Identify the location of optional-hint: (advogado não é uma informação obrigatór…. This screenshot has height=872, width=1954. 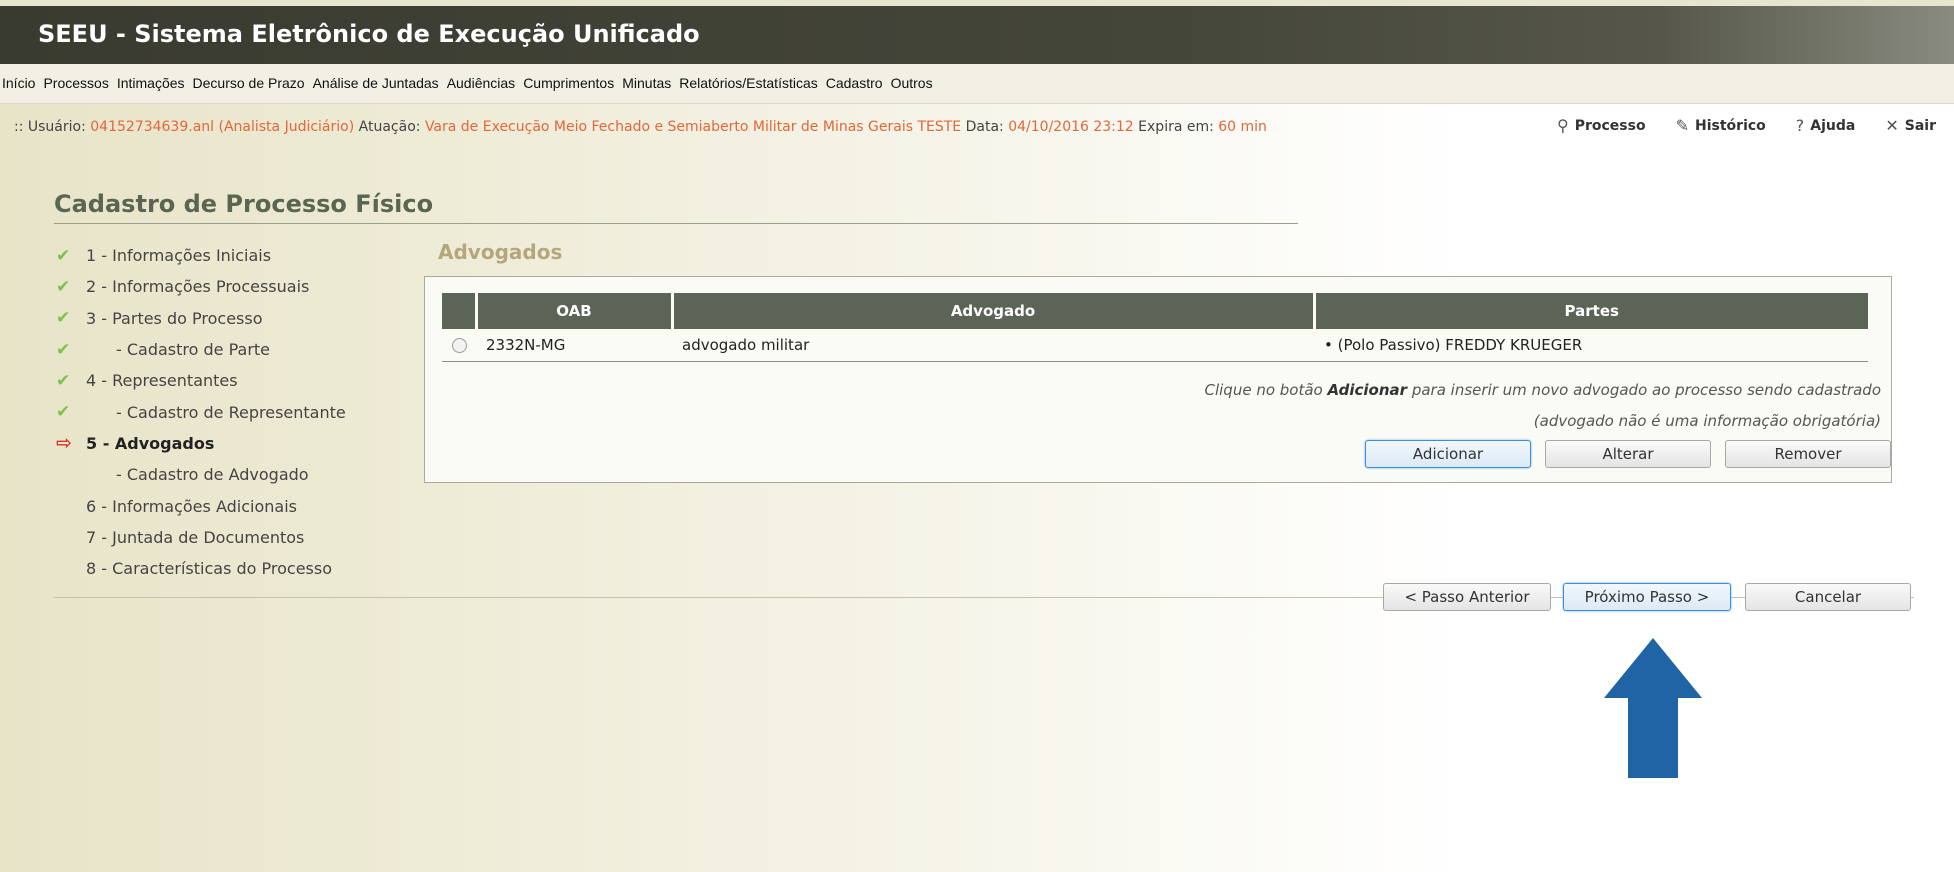
(1707, 421).